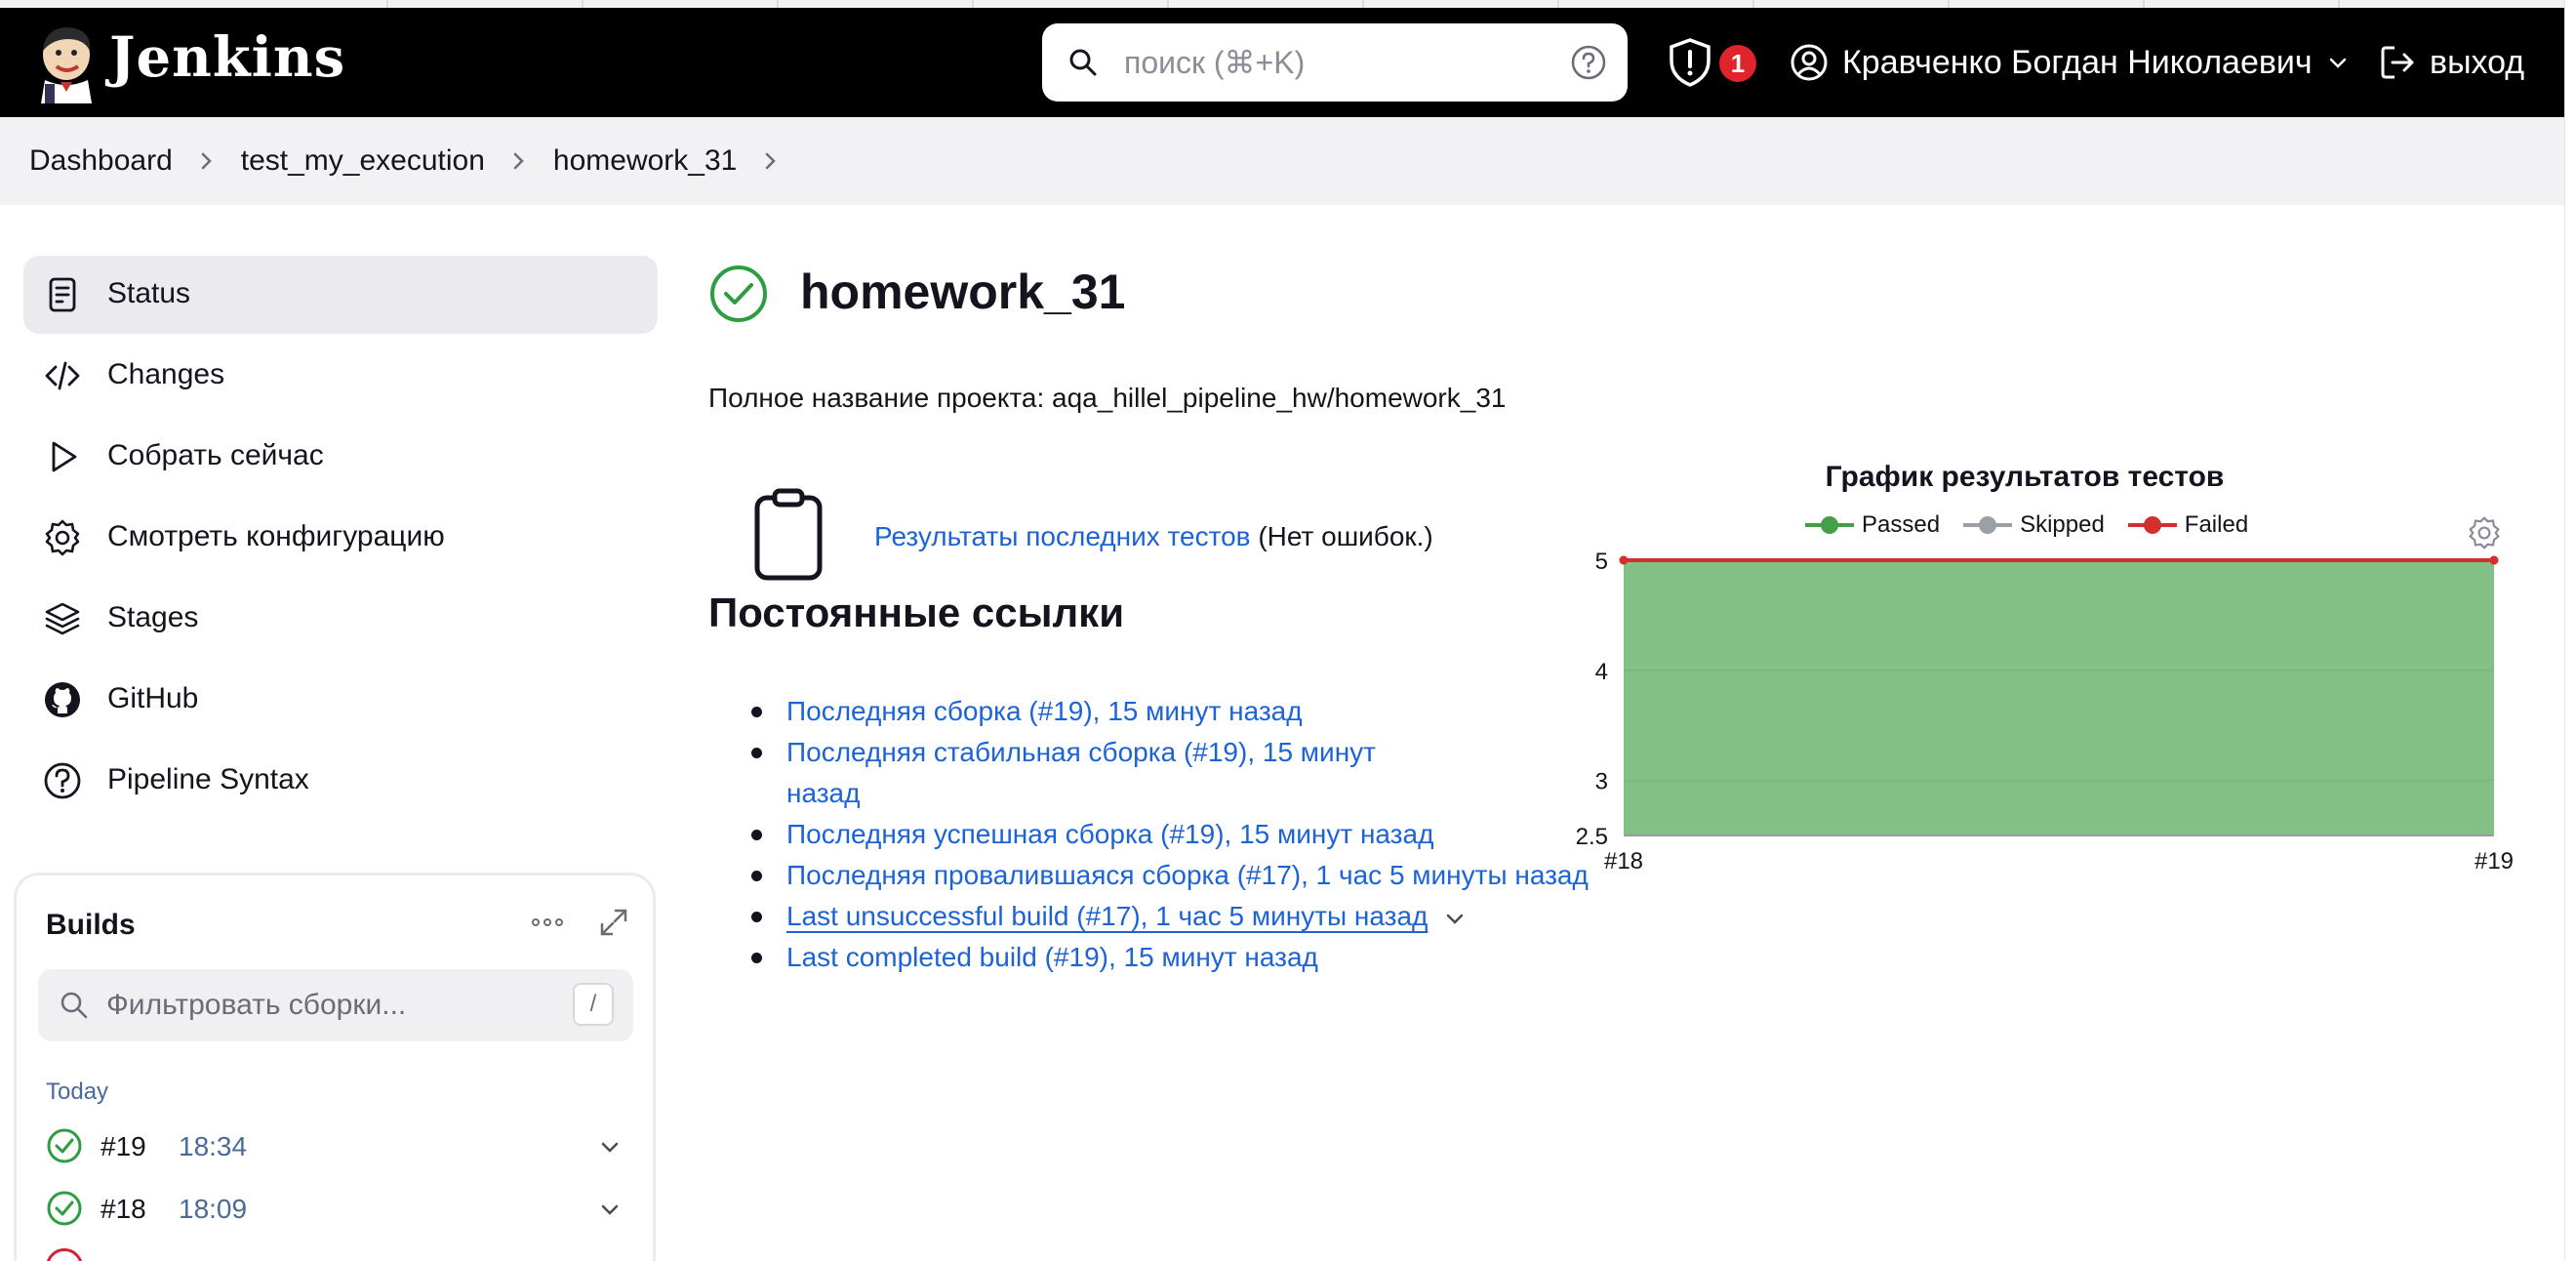  I want to click on breadcrumb-bar: Dashboard test_my_execution homework_31, so click(1282, 161).